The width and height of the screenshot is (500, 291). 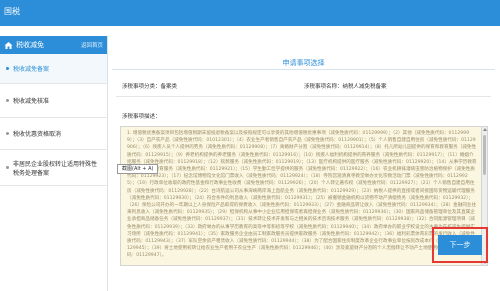 What do you see at coordinates (31, 69) in the screenshot?
I see `sidebar-item-label: 税收减免备案` at bounding box center [31, 69].